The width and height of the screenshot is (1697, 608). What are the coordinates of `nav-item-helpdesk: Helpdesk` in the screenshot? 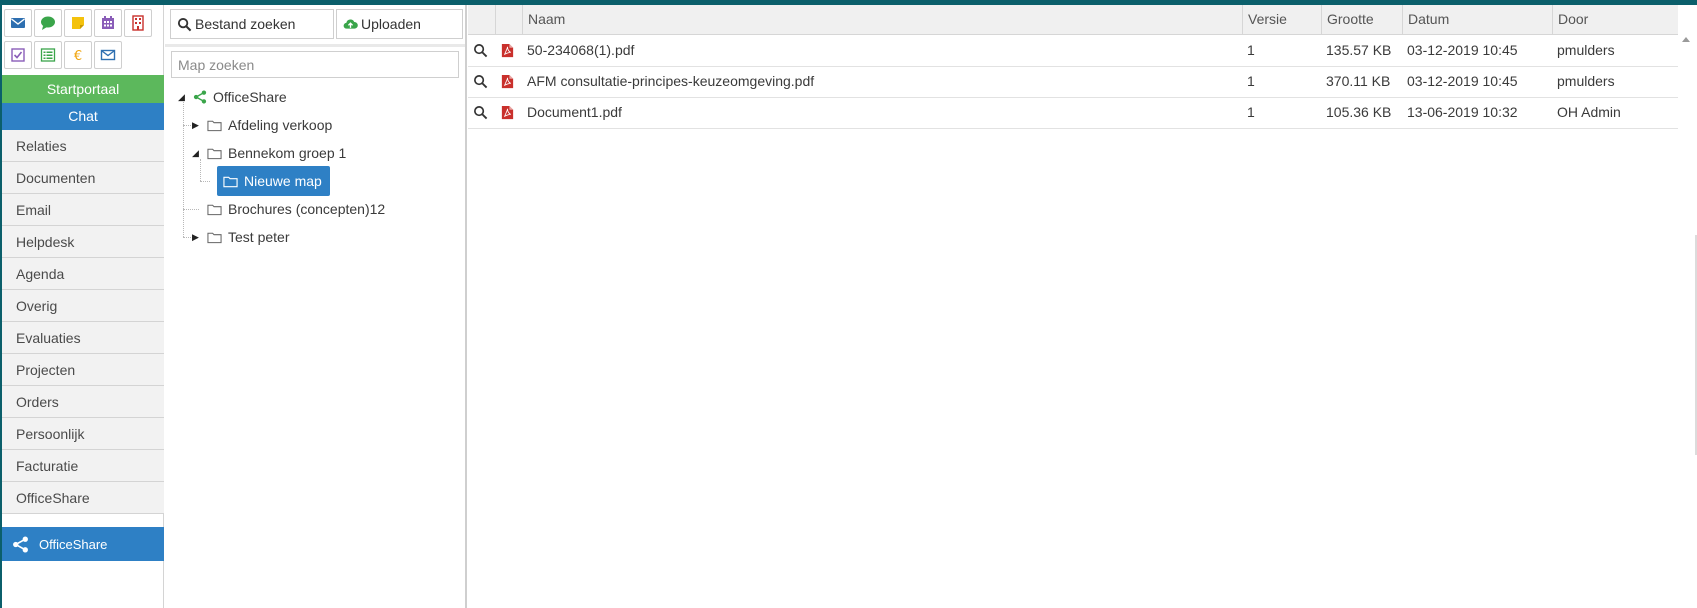 It's located at (83, 242).